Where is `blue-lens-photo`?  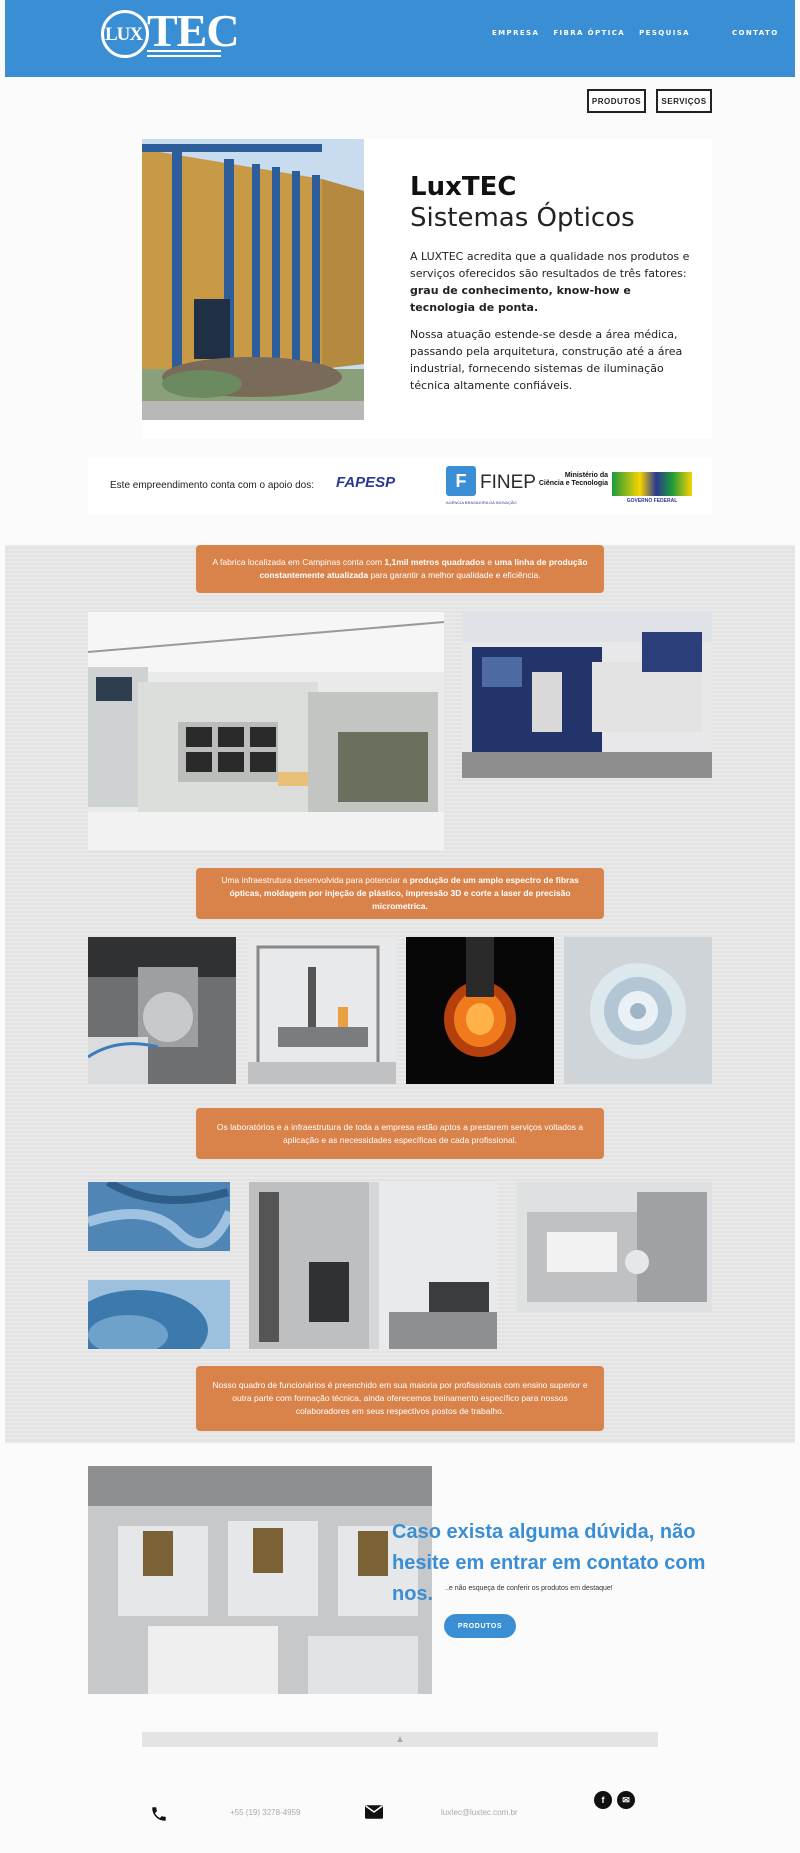 blue-lens-photo is located at coordinates (159, 1314).